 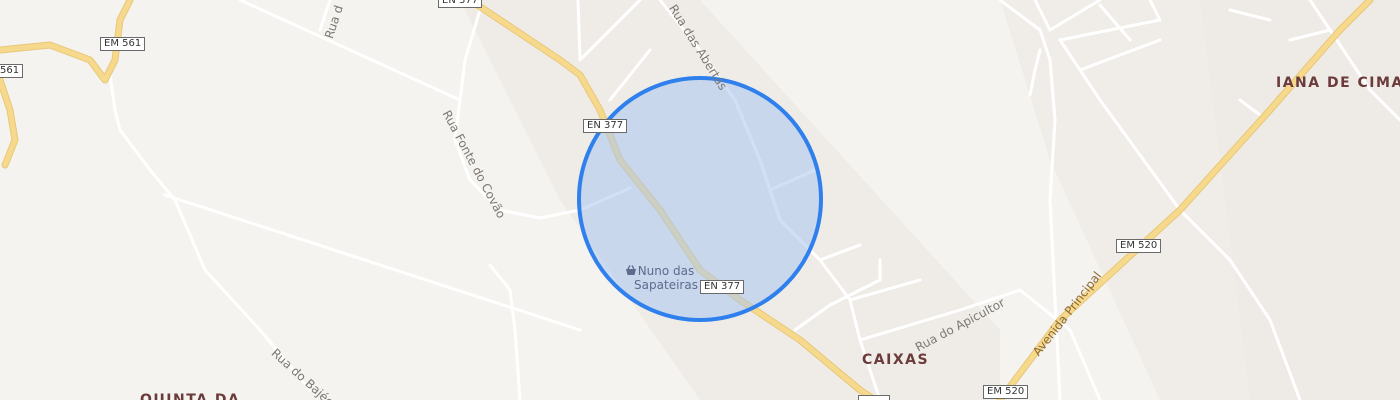 What do you see at coordinates (460, 4) in the screenshot?
I see `road-shield-en377-north: EN 377` at bounding box center [460, 4].